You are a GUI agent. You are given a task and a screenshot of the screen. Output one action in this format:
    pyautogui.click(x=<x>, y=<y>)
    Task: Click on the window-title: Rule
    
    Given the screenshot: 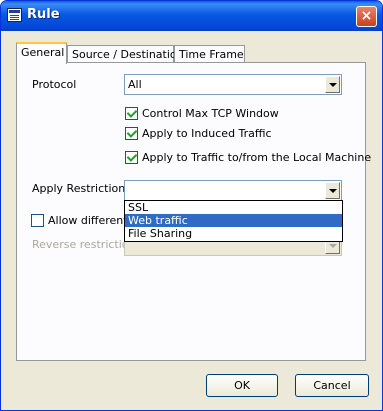 What is the action you would take?
    pyautogui.click(x=43, y=14)
    